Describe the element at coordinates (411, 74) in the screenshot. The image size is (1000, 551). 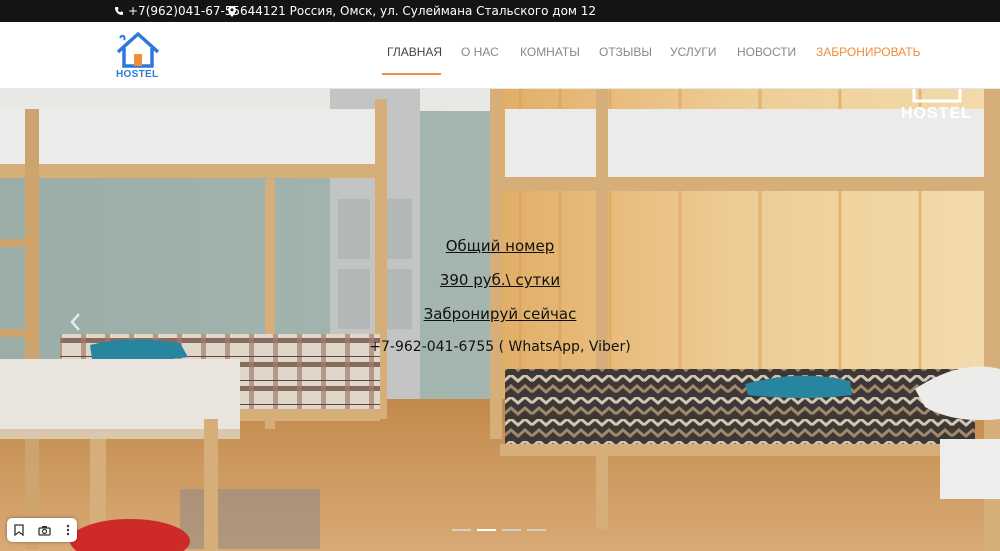
I see `nav-active-indicator` at that location.